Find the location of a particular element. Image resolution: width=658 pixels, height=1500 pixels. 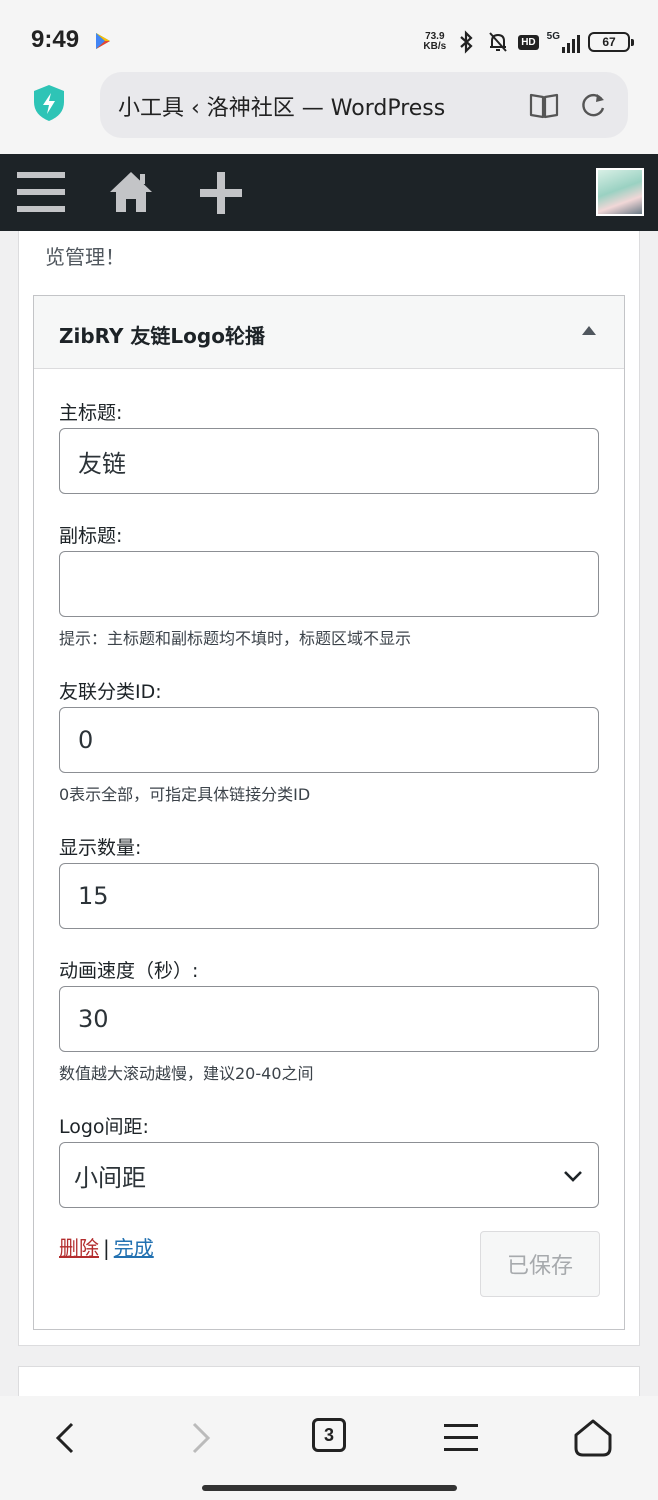

chevron-down-icon is located at coordinates (573, 1176).